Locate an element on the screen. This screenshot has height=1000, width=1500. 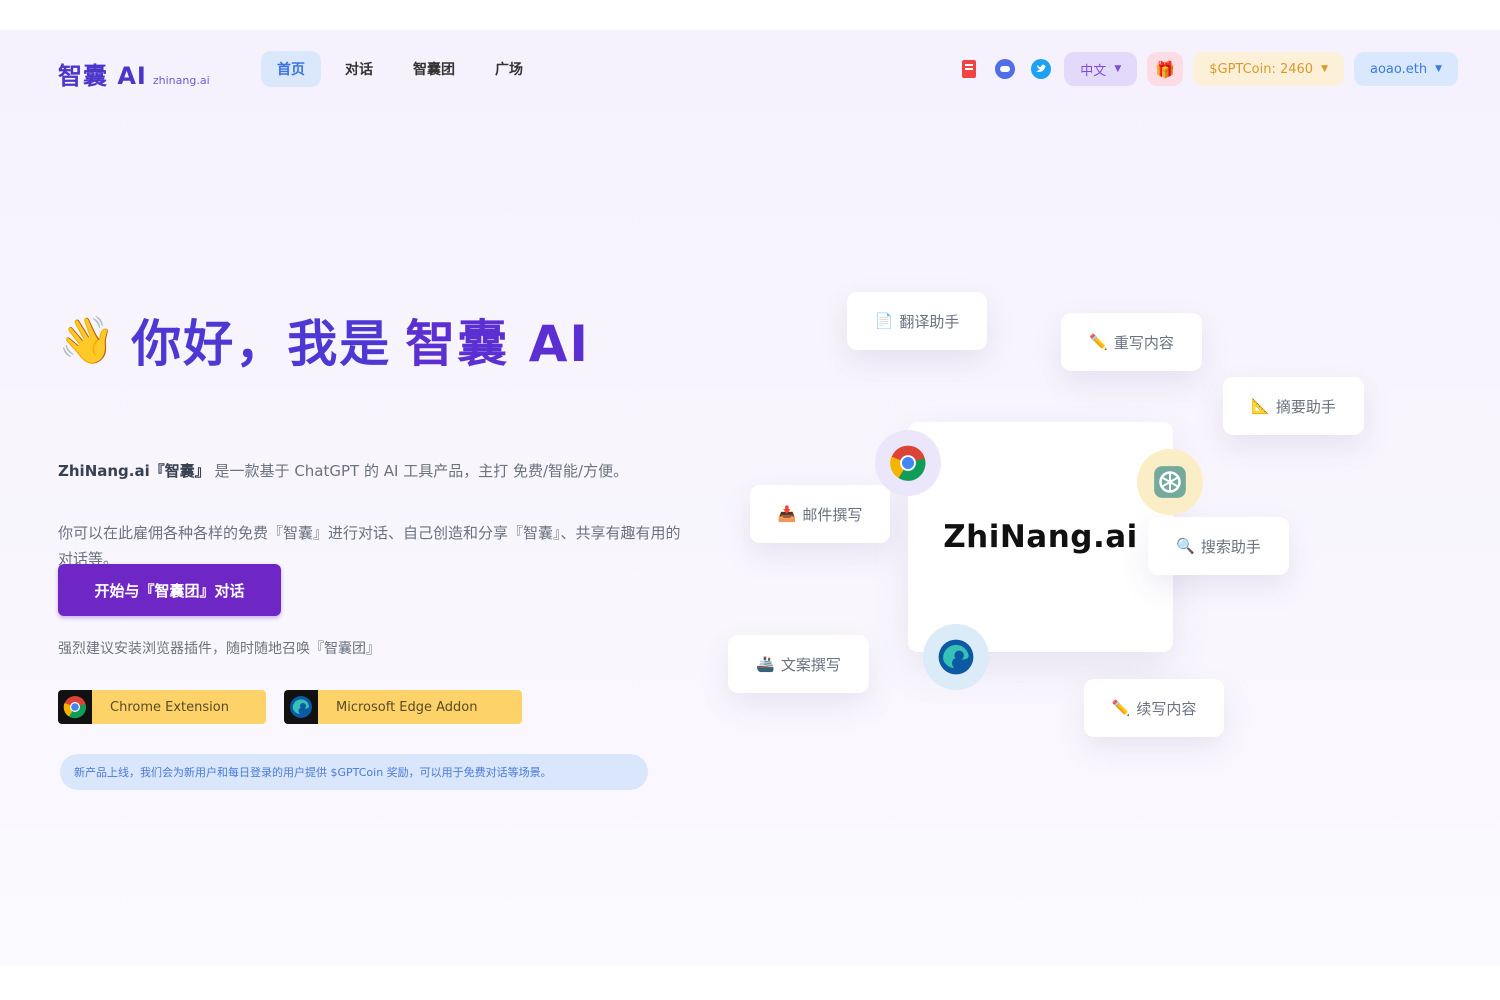
chip-copywriting: 🚢 文案撰写 is located at coordinates (798, 664).